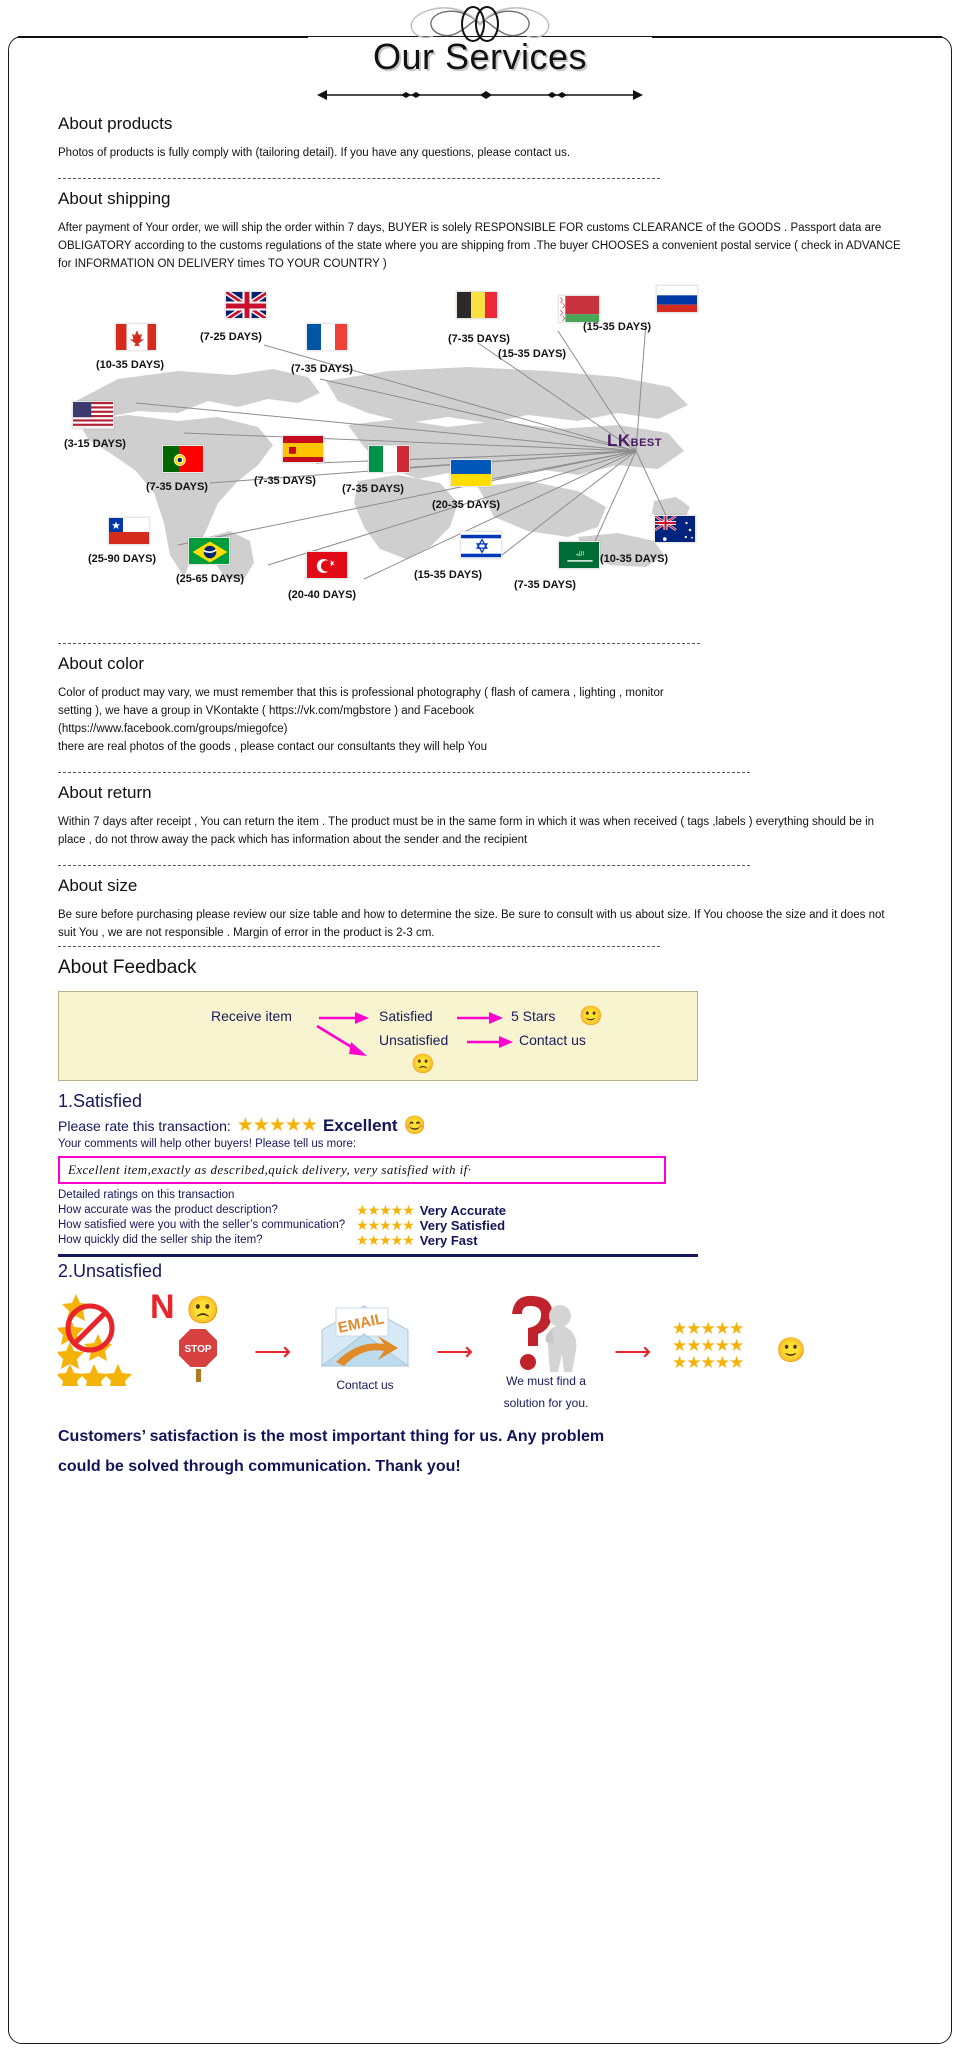 Image resolution: width=960 pixels, height=2052 pixels. Describe the element at coordinates (477, 305) in the screenshot. I see `belgium-flag-icon` at that location.